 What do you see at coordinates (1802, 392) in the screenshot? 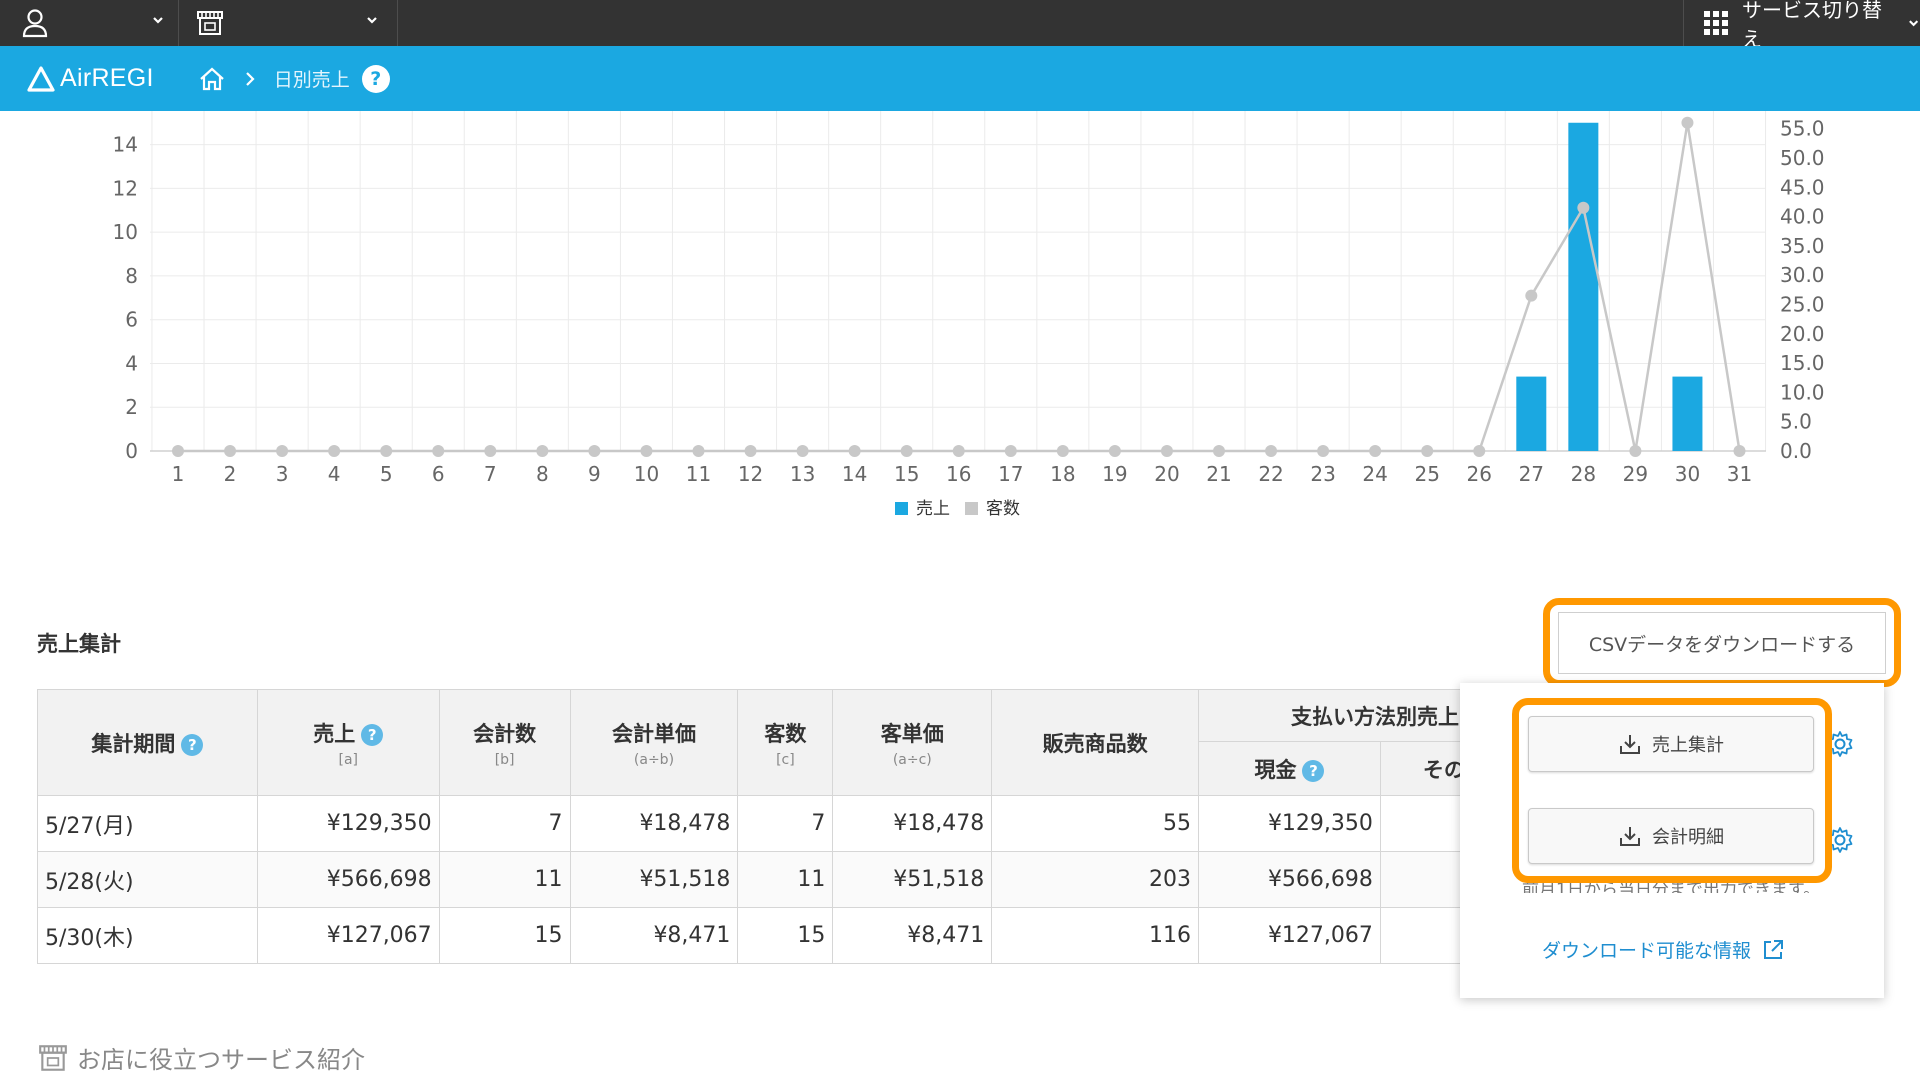
I see `y-right-tick-label: 10.0` at bounding box center [1802, 392].